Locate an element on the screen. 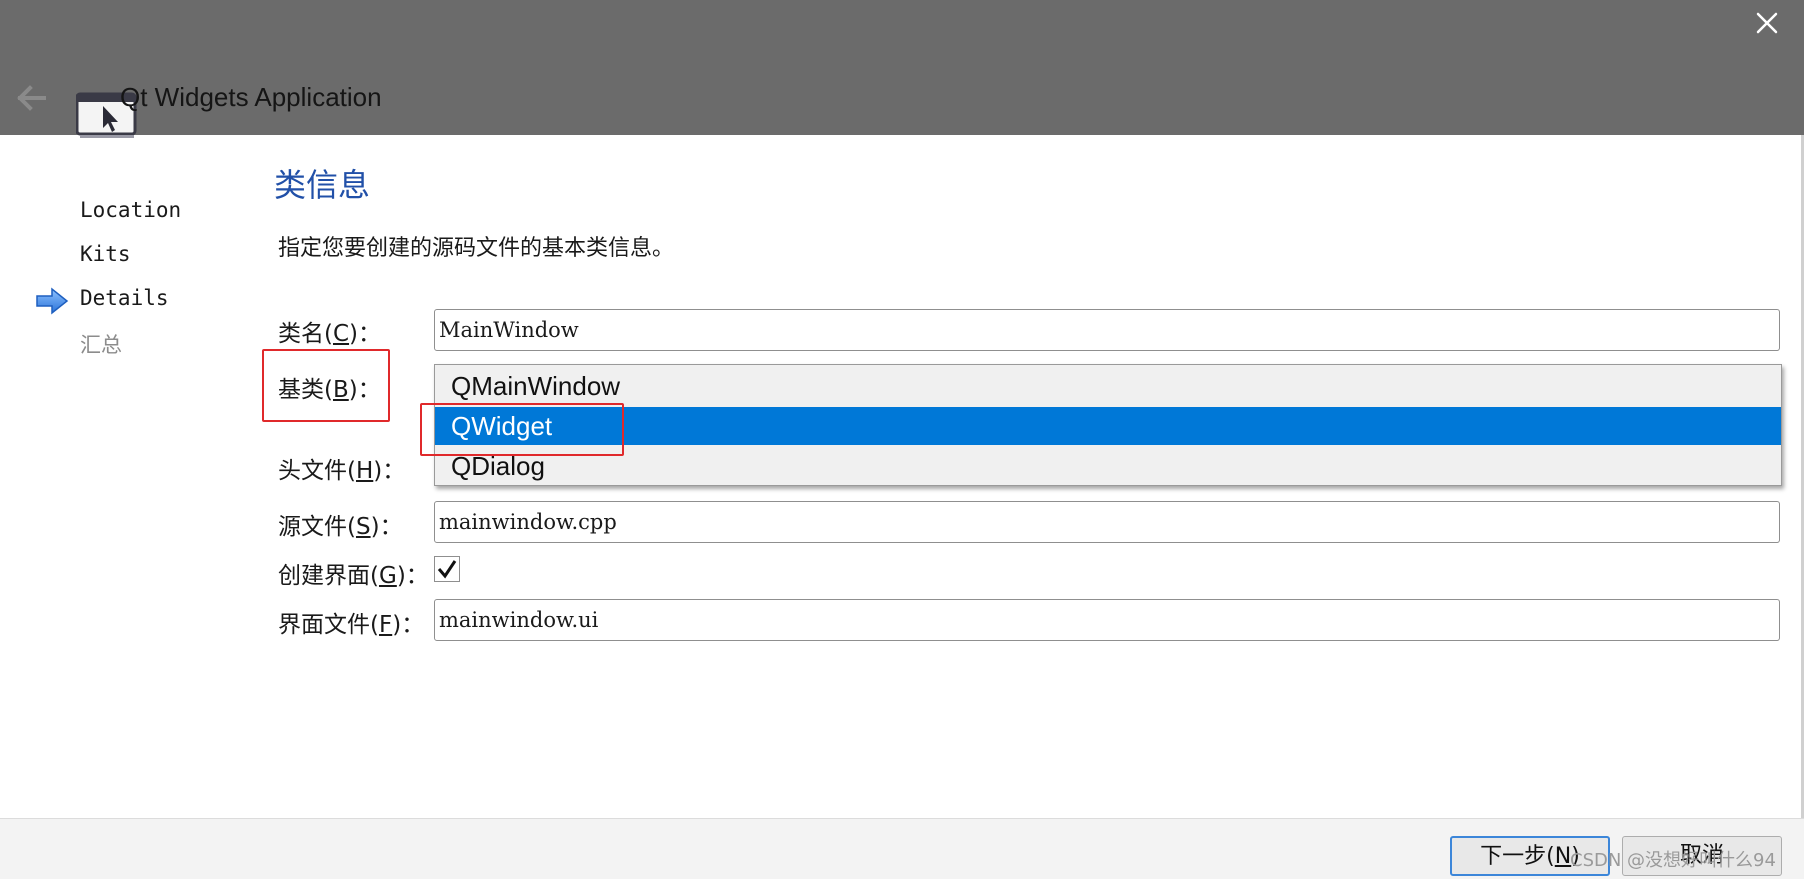 The image size is (1804, 879). step-summary: 汇总 is located at coordinates (101, 345).